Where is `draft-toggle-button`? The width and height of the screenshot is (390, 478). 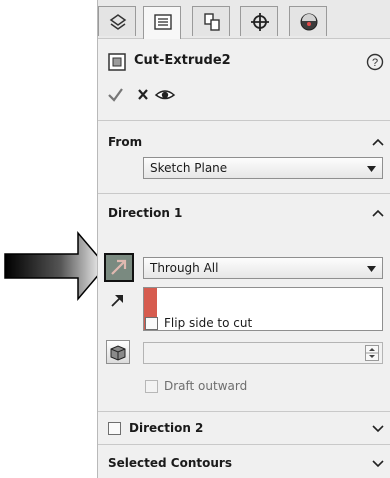 draft-toggle-button is located at coordinates (118, 352).